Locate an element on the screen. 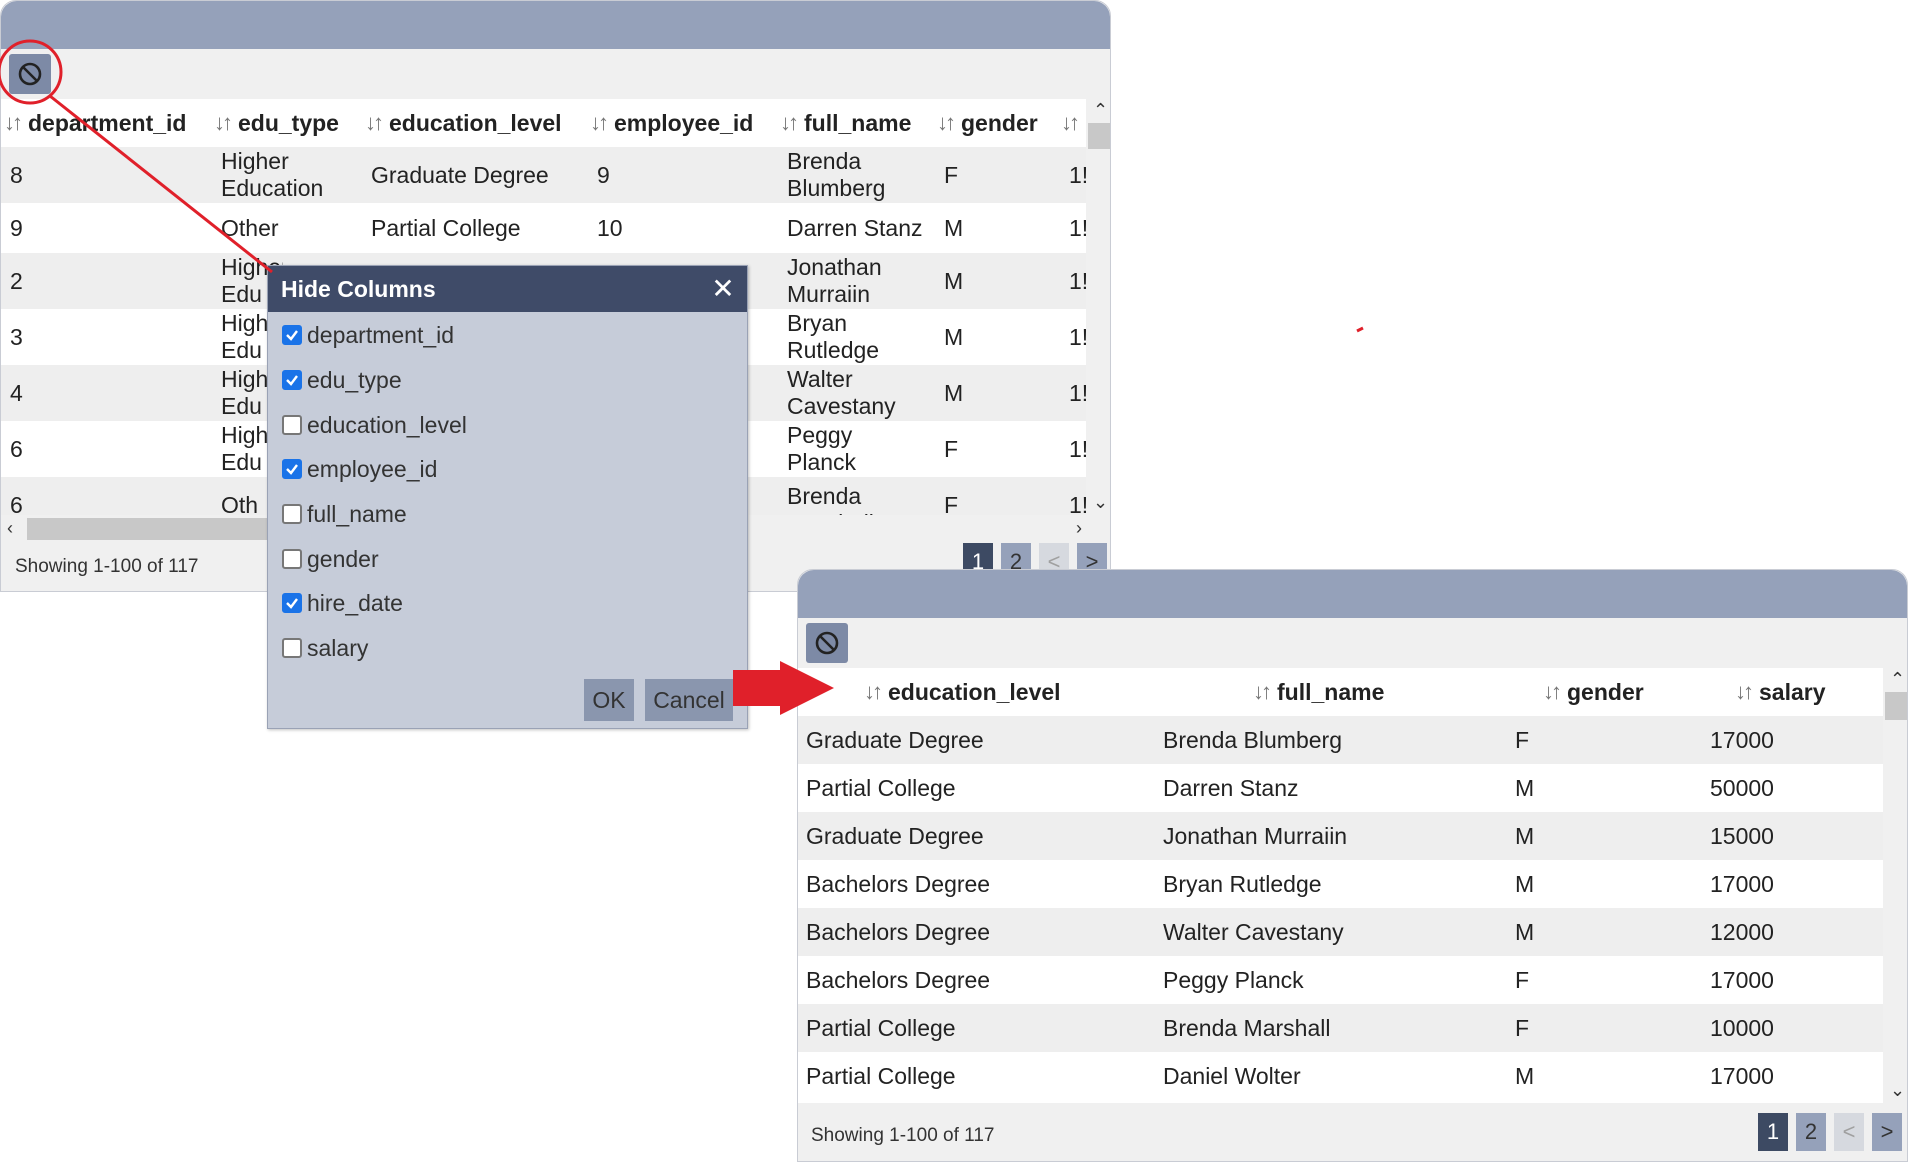 This screenshot has width=1908, height=1162. page-button-2: 2 is located at coordinates (1811, 1132).